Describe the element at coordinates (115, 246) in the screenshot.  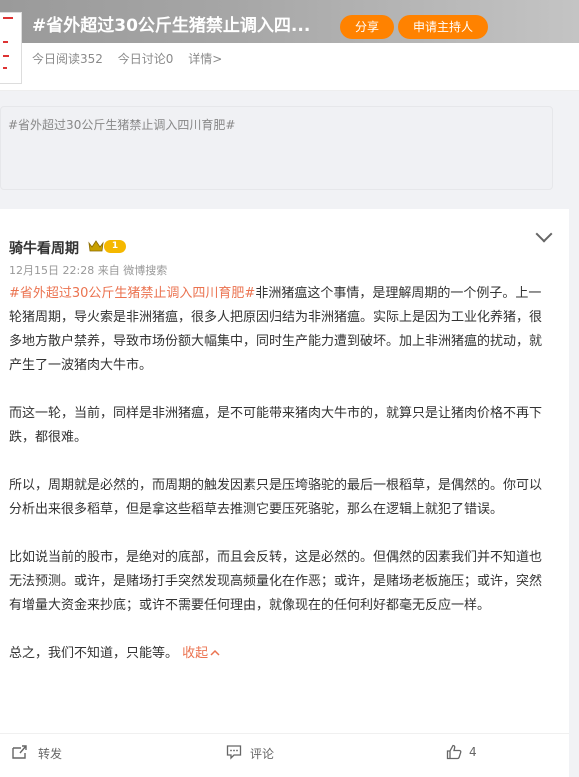
I see `vip-badge: 1` at that location.